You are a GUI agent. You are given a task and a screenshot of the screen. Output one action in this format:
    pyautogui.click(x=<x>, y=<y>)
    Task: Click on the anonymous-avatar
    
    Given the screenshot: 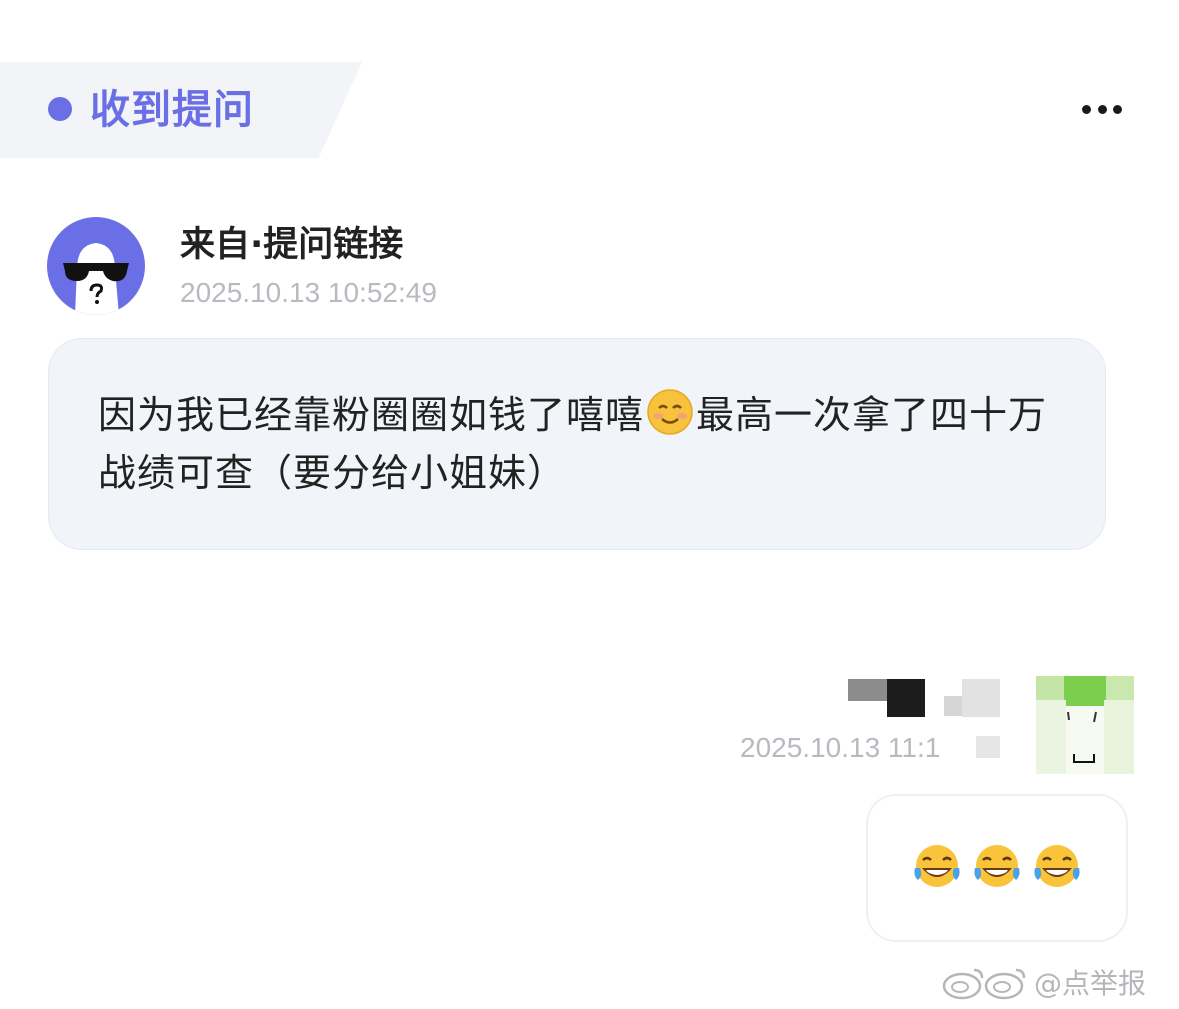 What is the action you would take?
    pyautogui.click(x=96, y=266)
    